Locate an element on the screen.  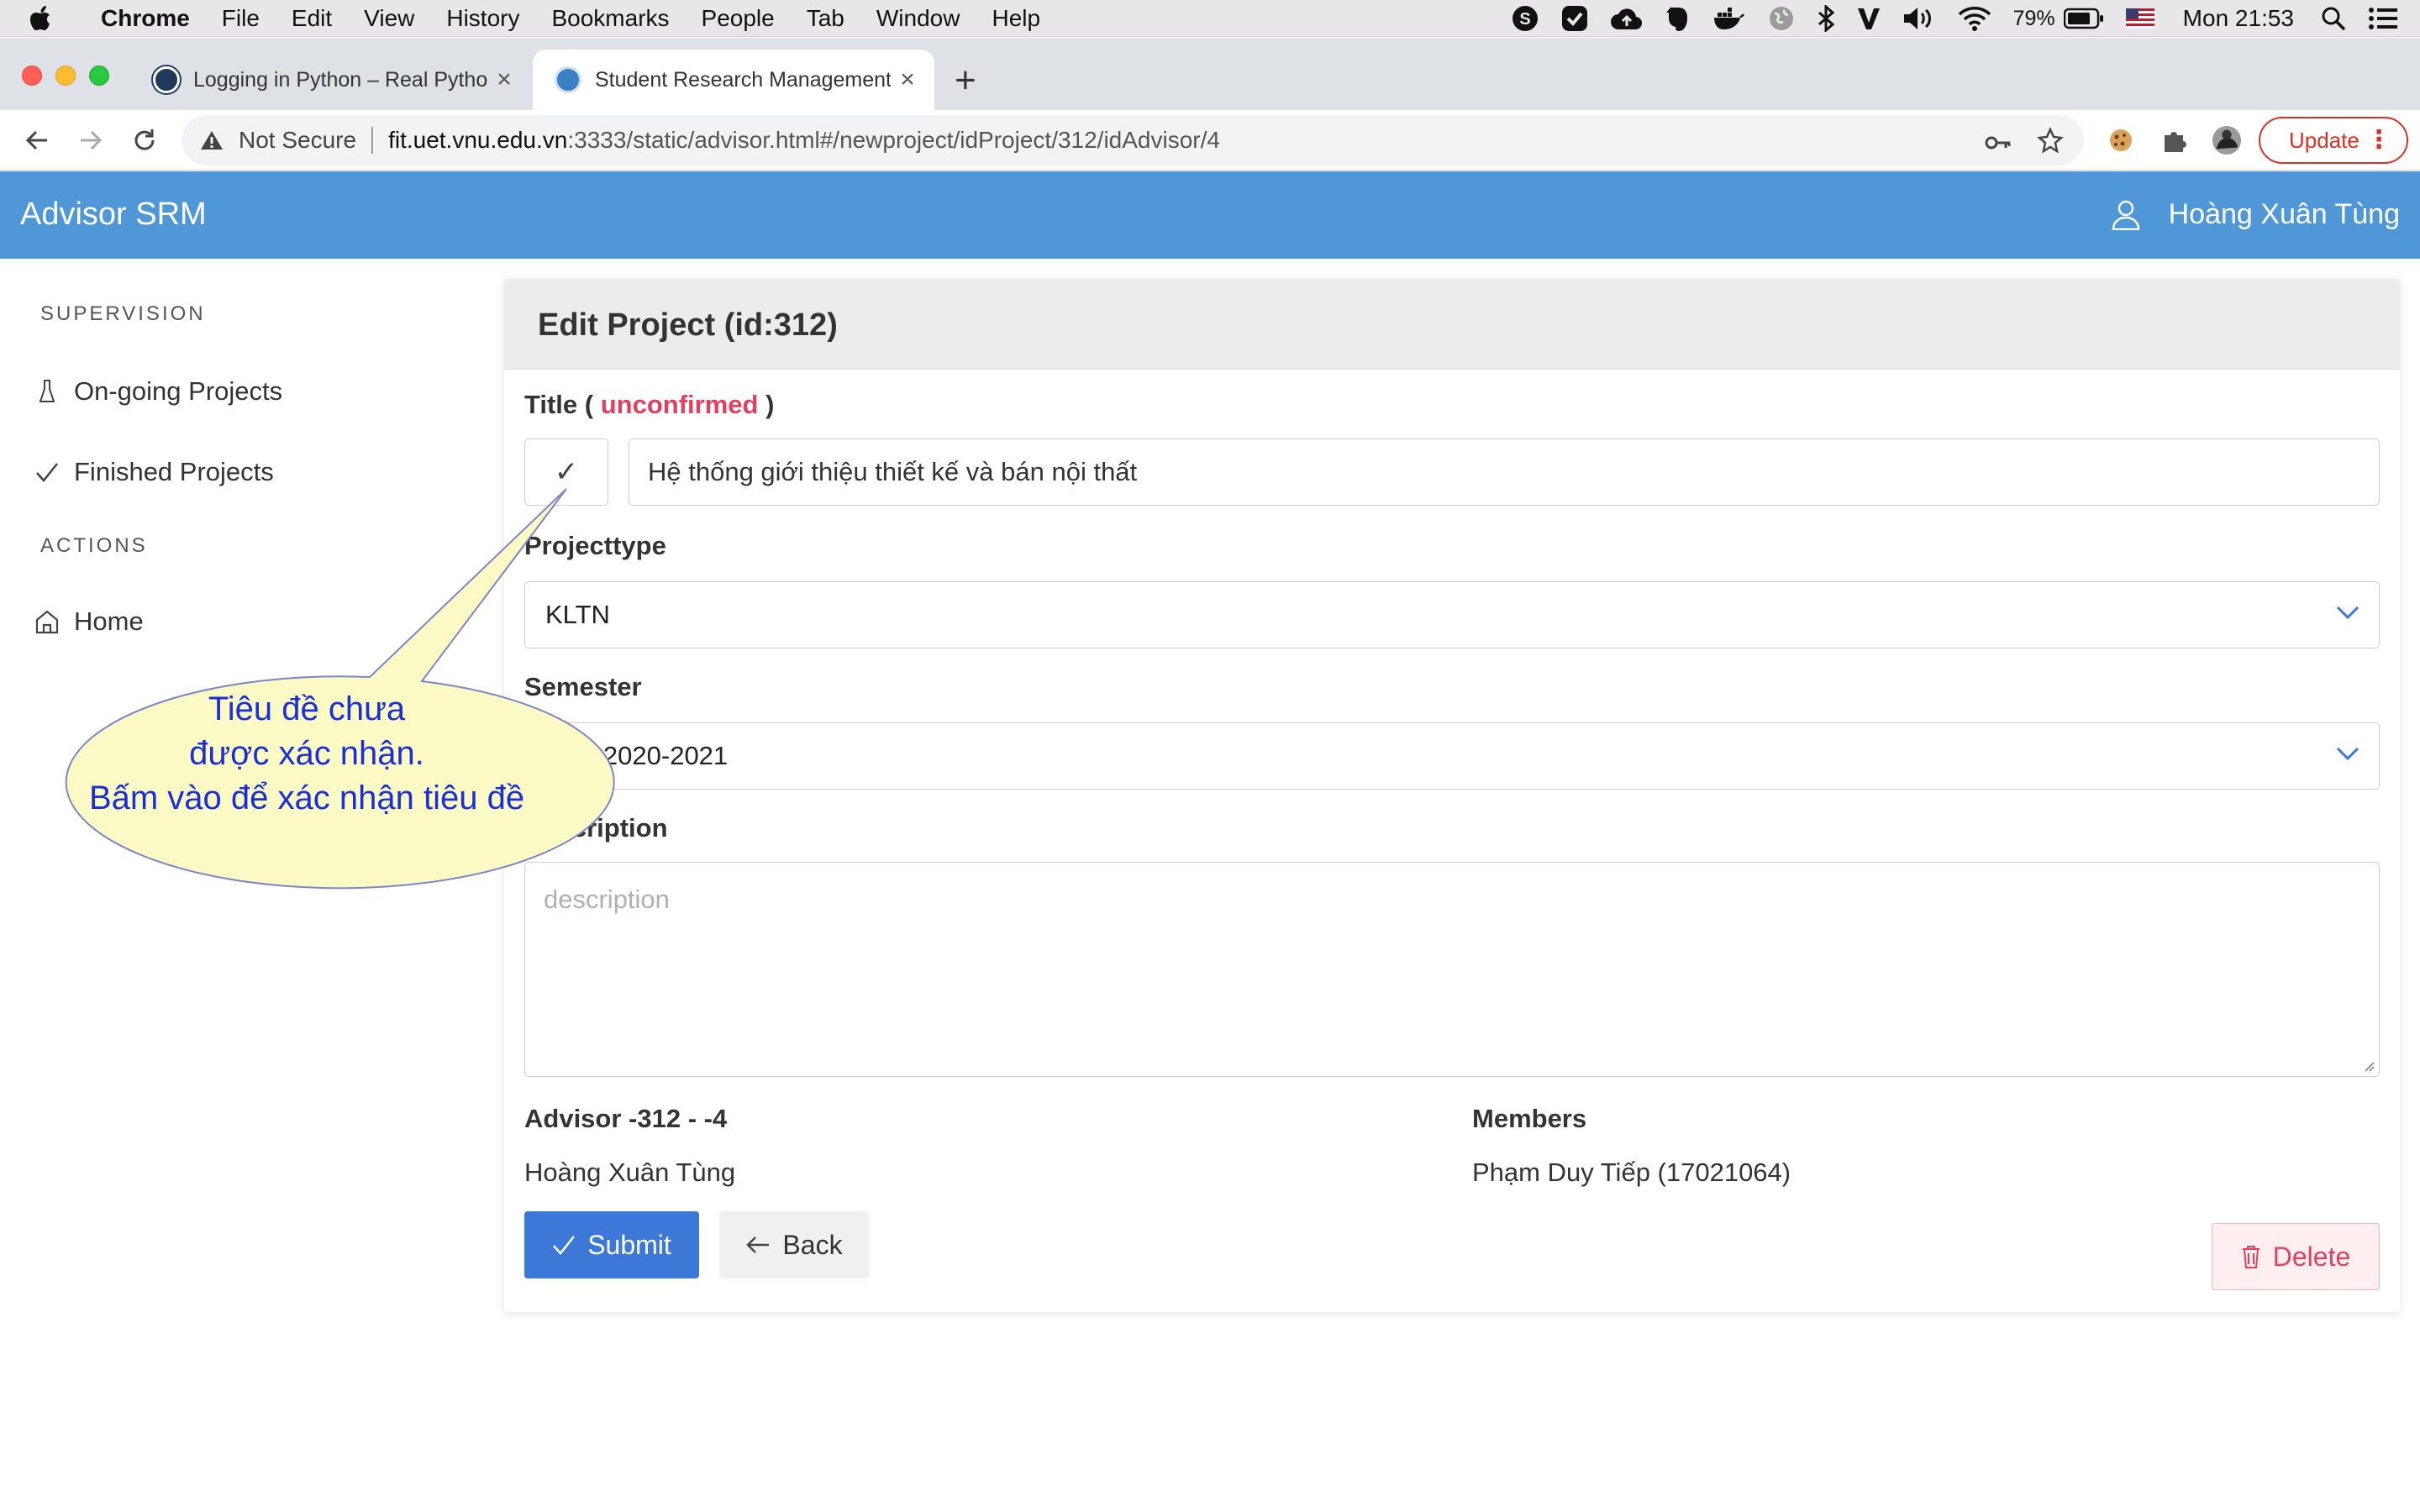
callout-line-2: được xác nhận. is located at coordinates (306, 753).